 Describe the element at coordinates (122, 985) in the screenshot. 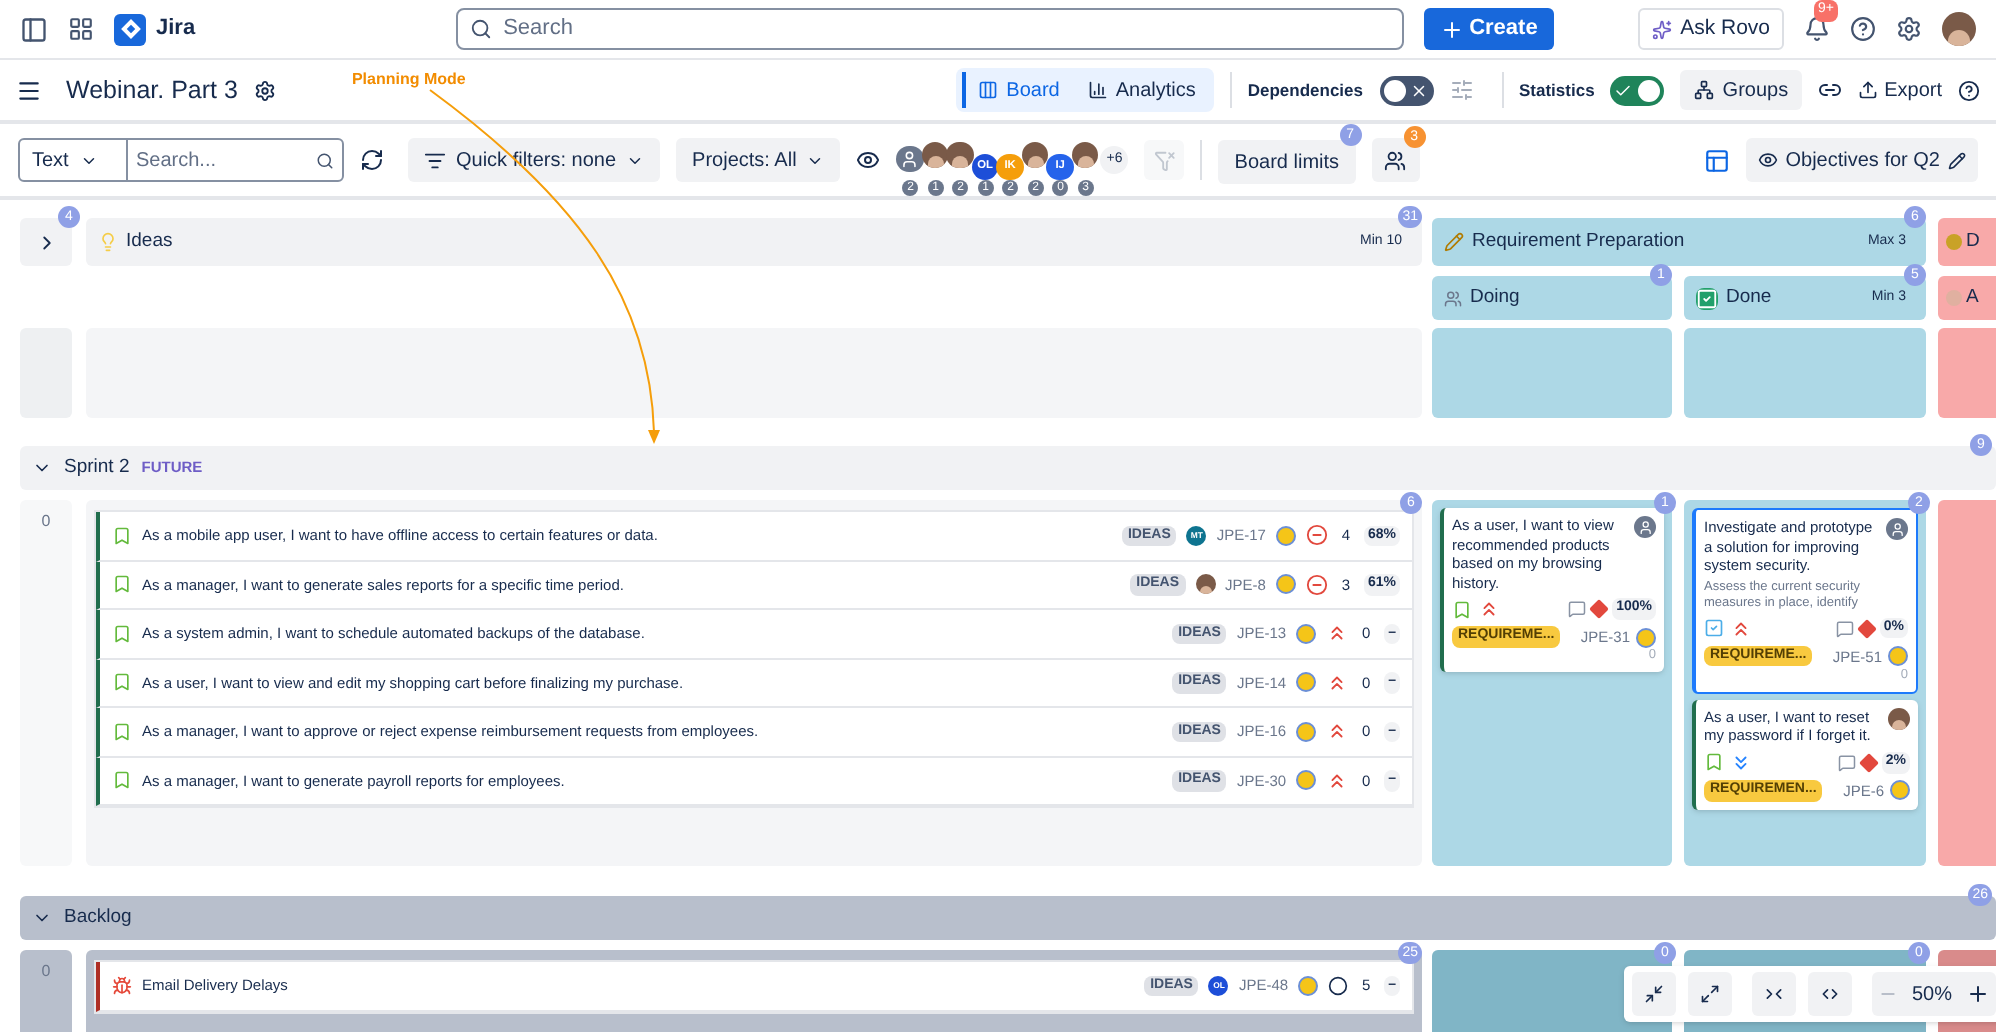

I see `bug-icon` at that location.